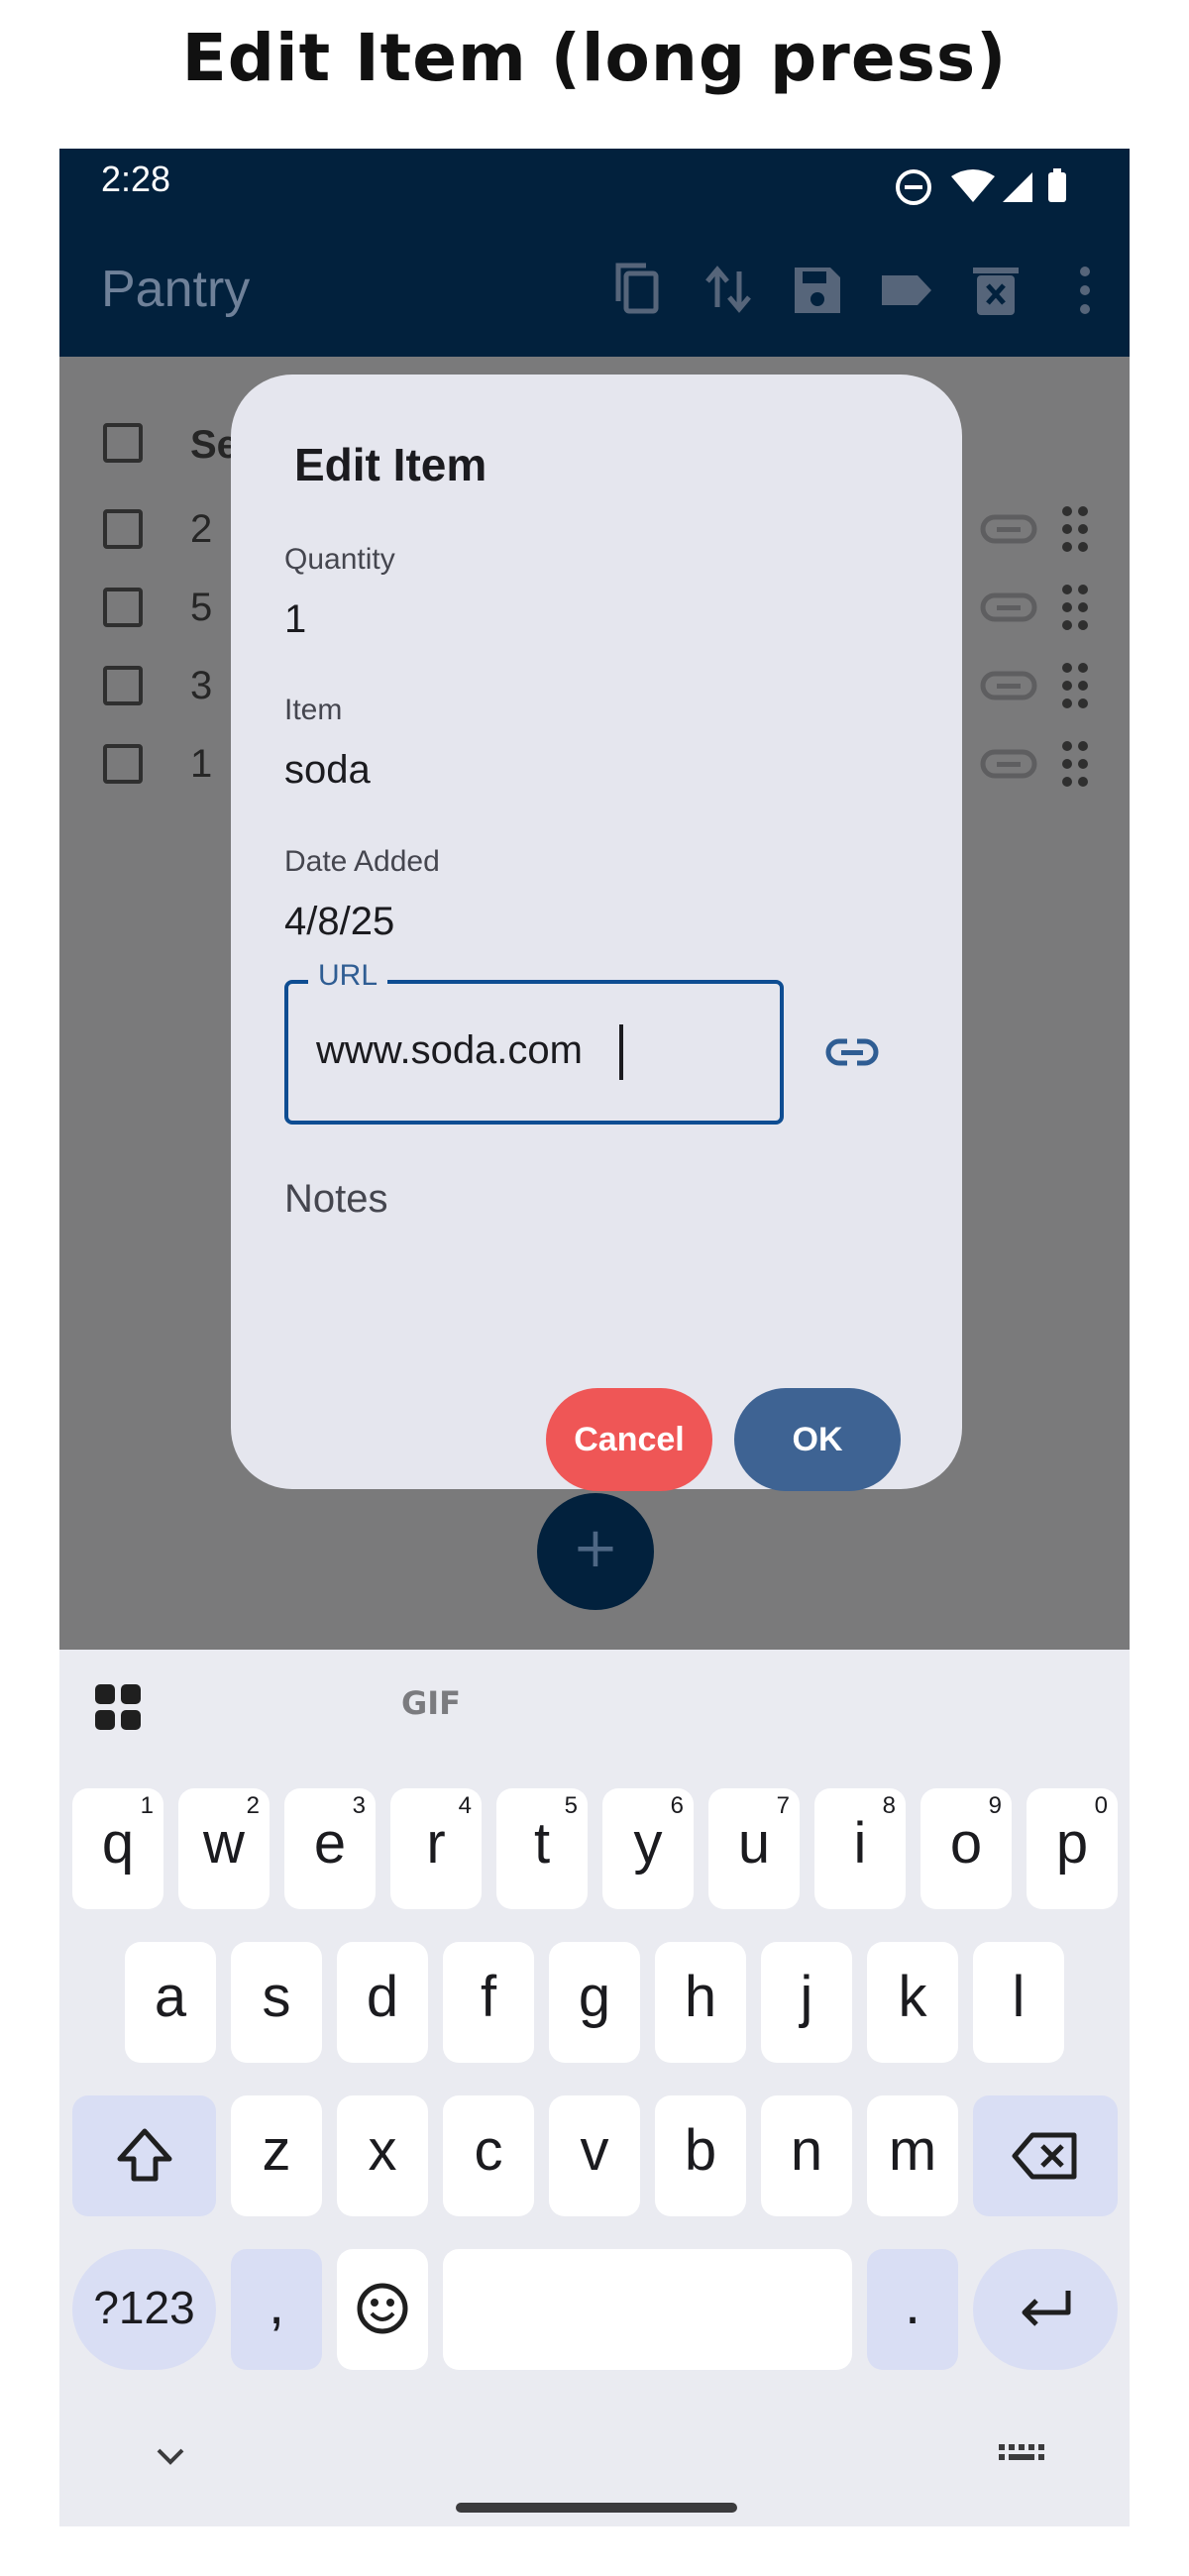 The image size is (1189, 2576). Describe the element at coordinates (913, 2002) in the screenshot. I see `key-k: k` at that location.